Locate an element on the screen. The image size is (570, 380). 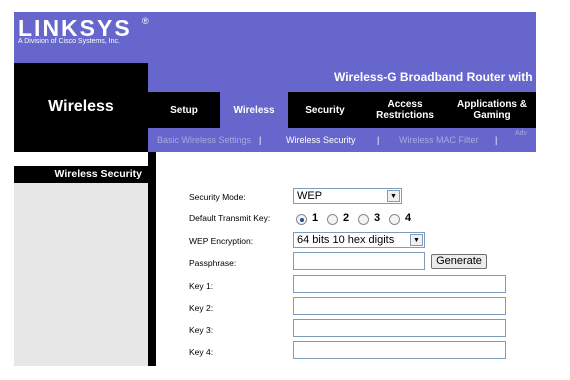
section-title: Wireless is located at coordinates (81, 106).